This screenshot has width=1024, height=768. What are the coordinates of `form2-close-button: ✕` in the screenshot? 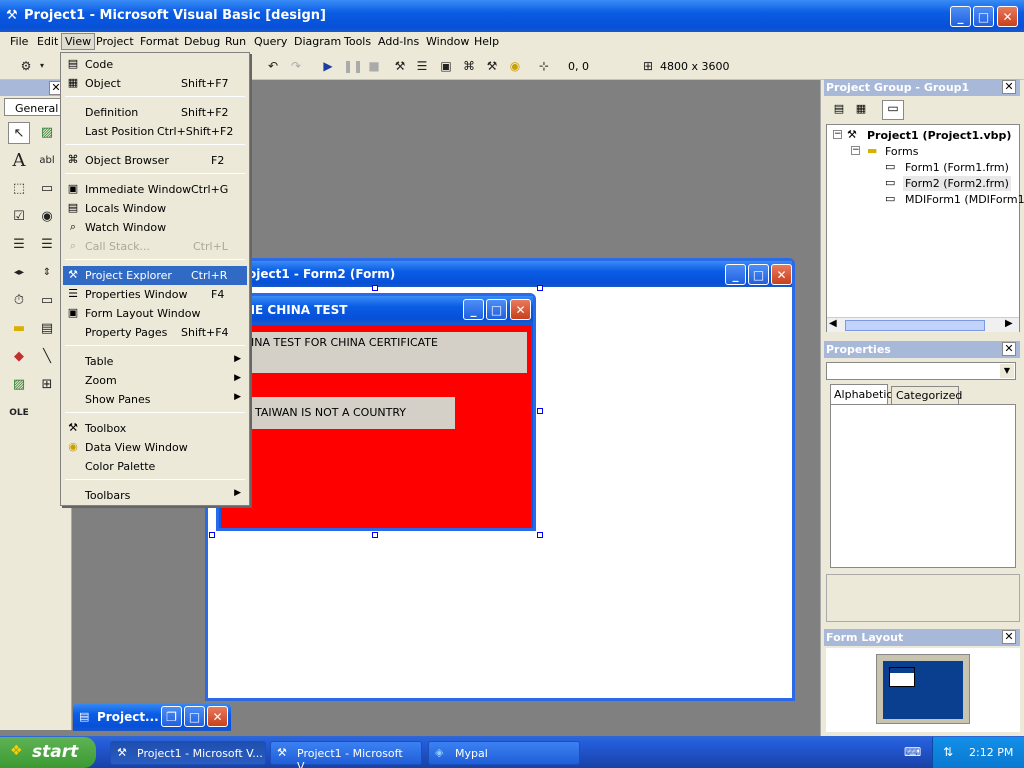 It's located at (520, 309).